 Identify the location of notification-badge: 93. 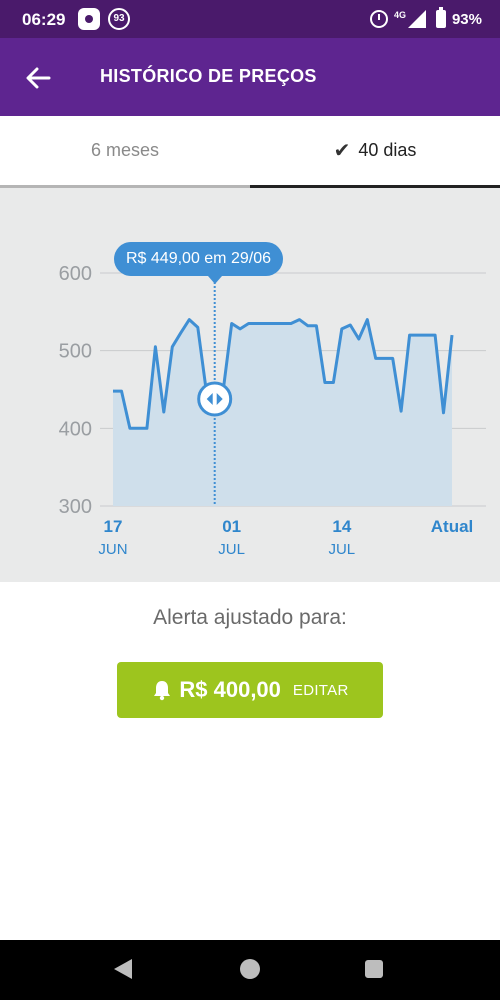
(119, 19).